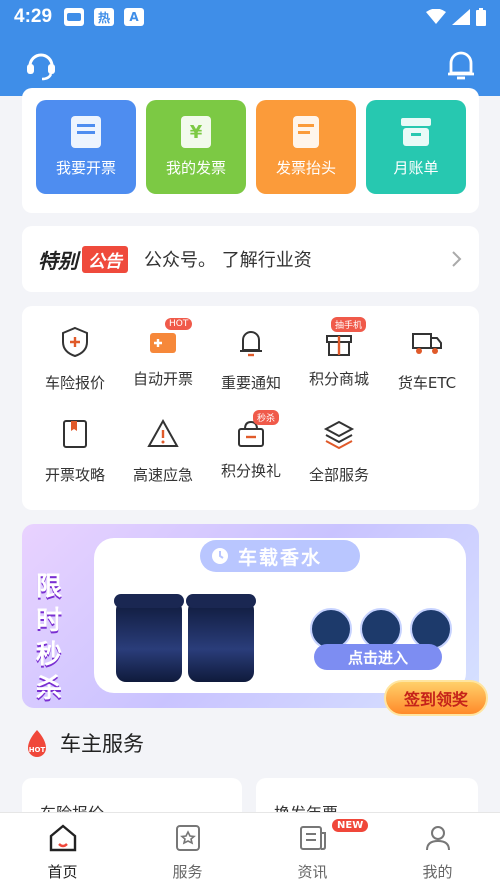 The image size is (500, 888). I want to click on shield-plus-icon, so click(75, 342).